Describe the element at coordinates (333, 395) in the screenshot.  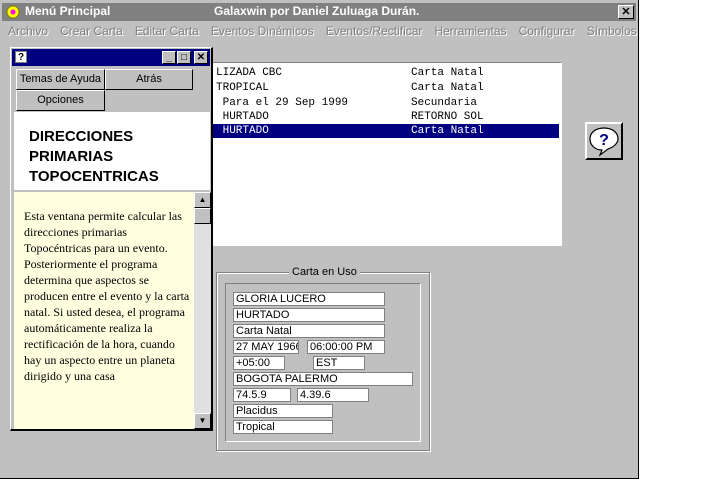
I see `latitud-field: 4.39.6` at that location.